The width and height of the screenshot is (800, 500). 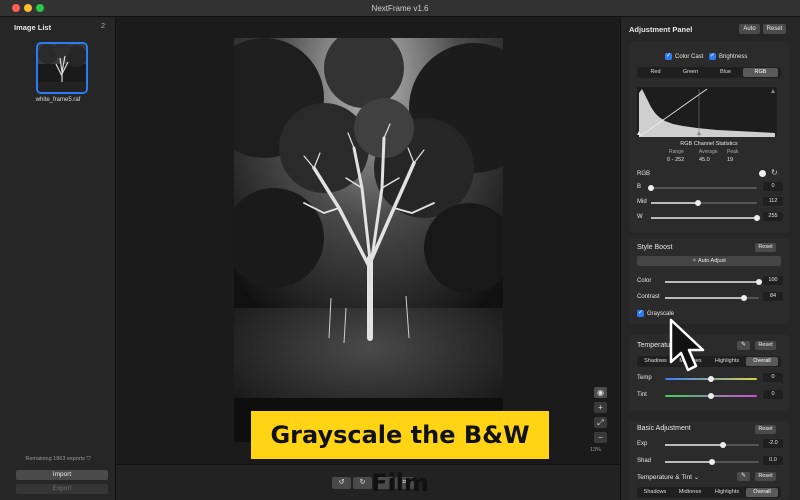 I want to click on mouse-pointer-icon, so click(x=687, y=345).